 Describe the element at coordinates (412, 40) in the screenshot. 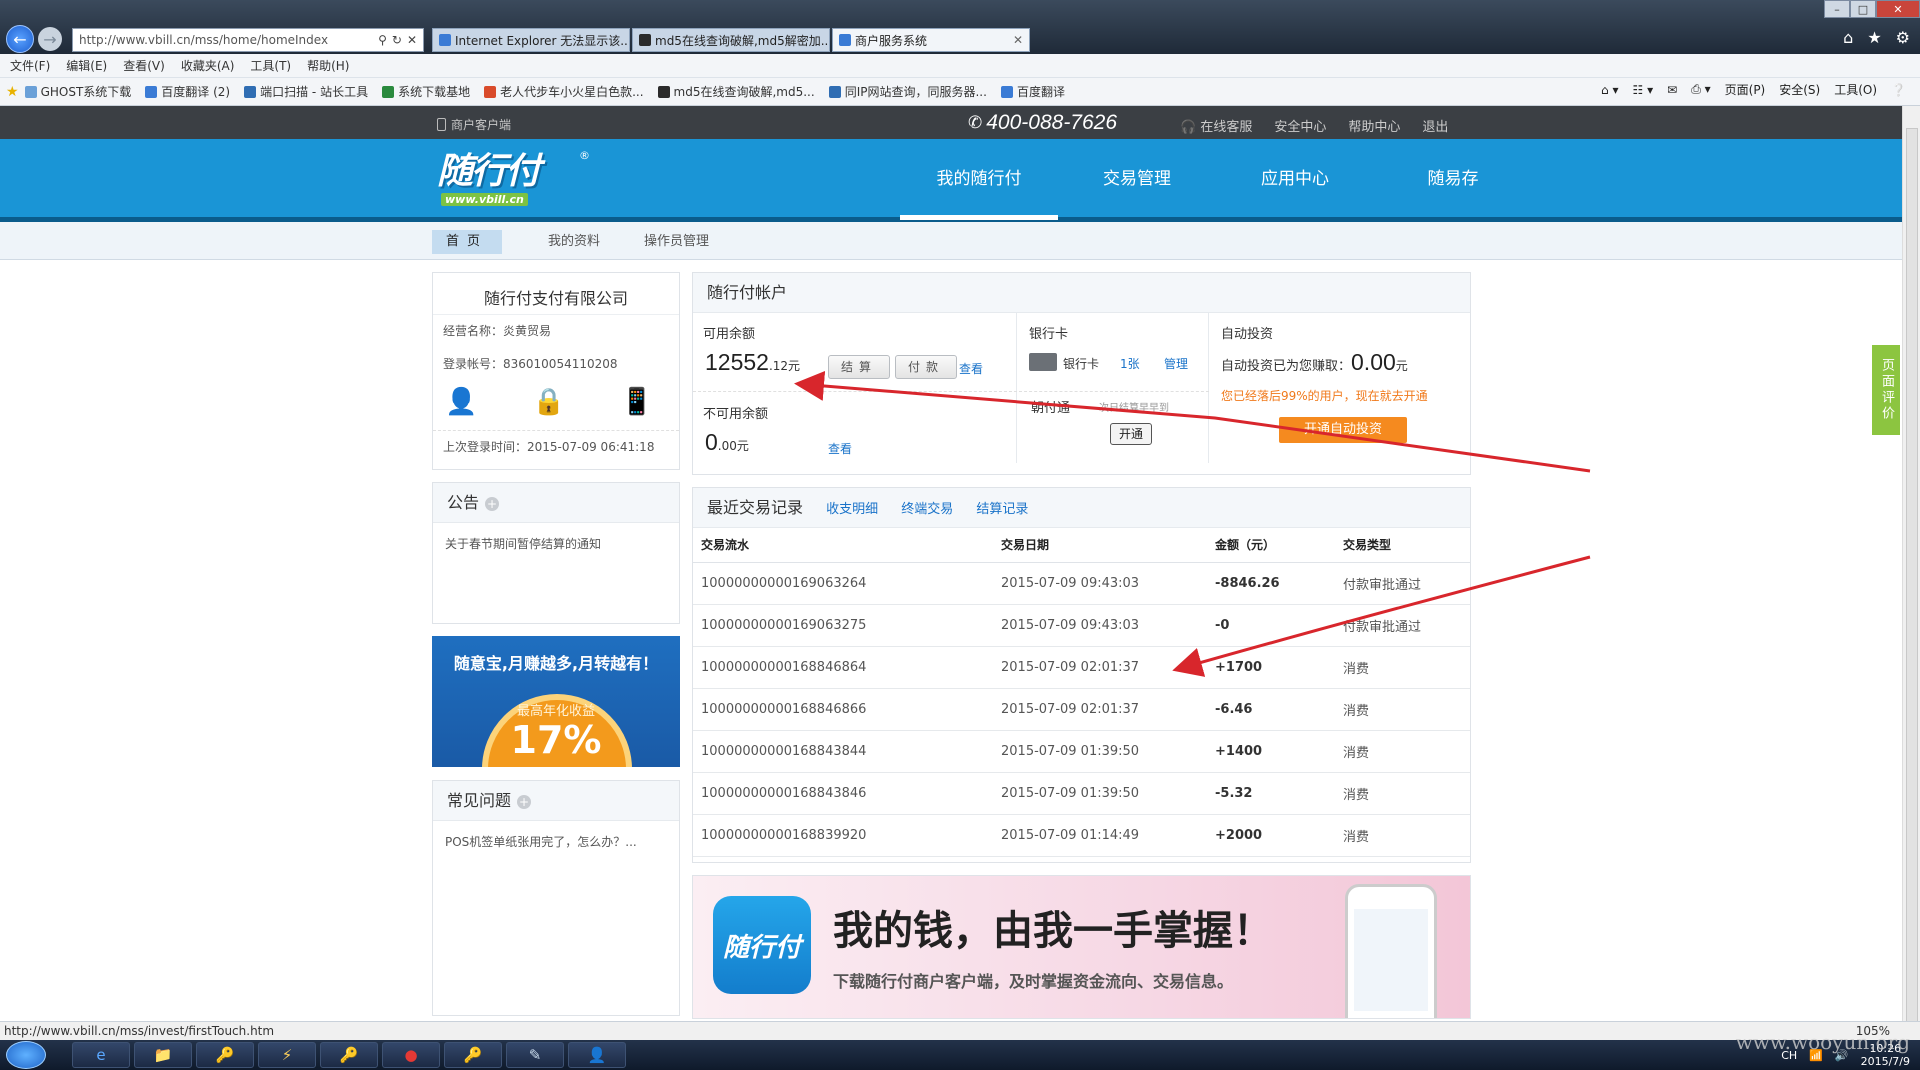

I see `stop-icon: ✕` at that location.